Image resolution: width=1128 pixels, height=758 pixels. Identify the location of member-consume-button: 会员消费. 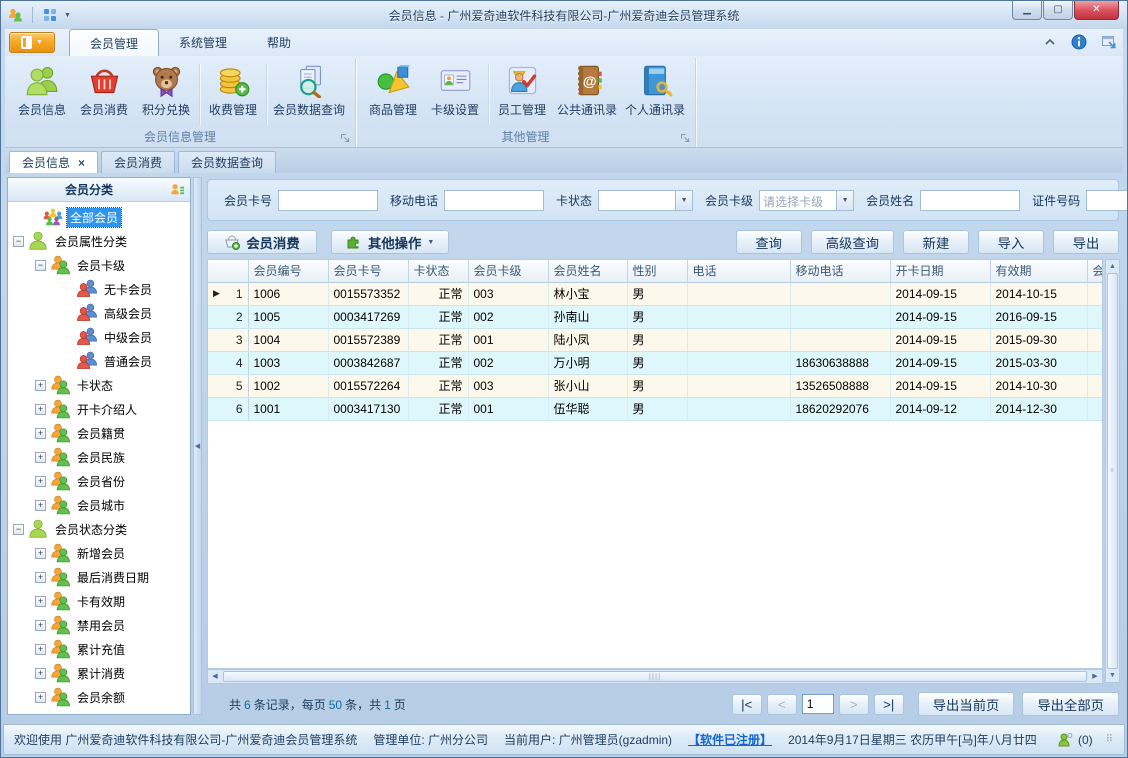
(262, 242).